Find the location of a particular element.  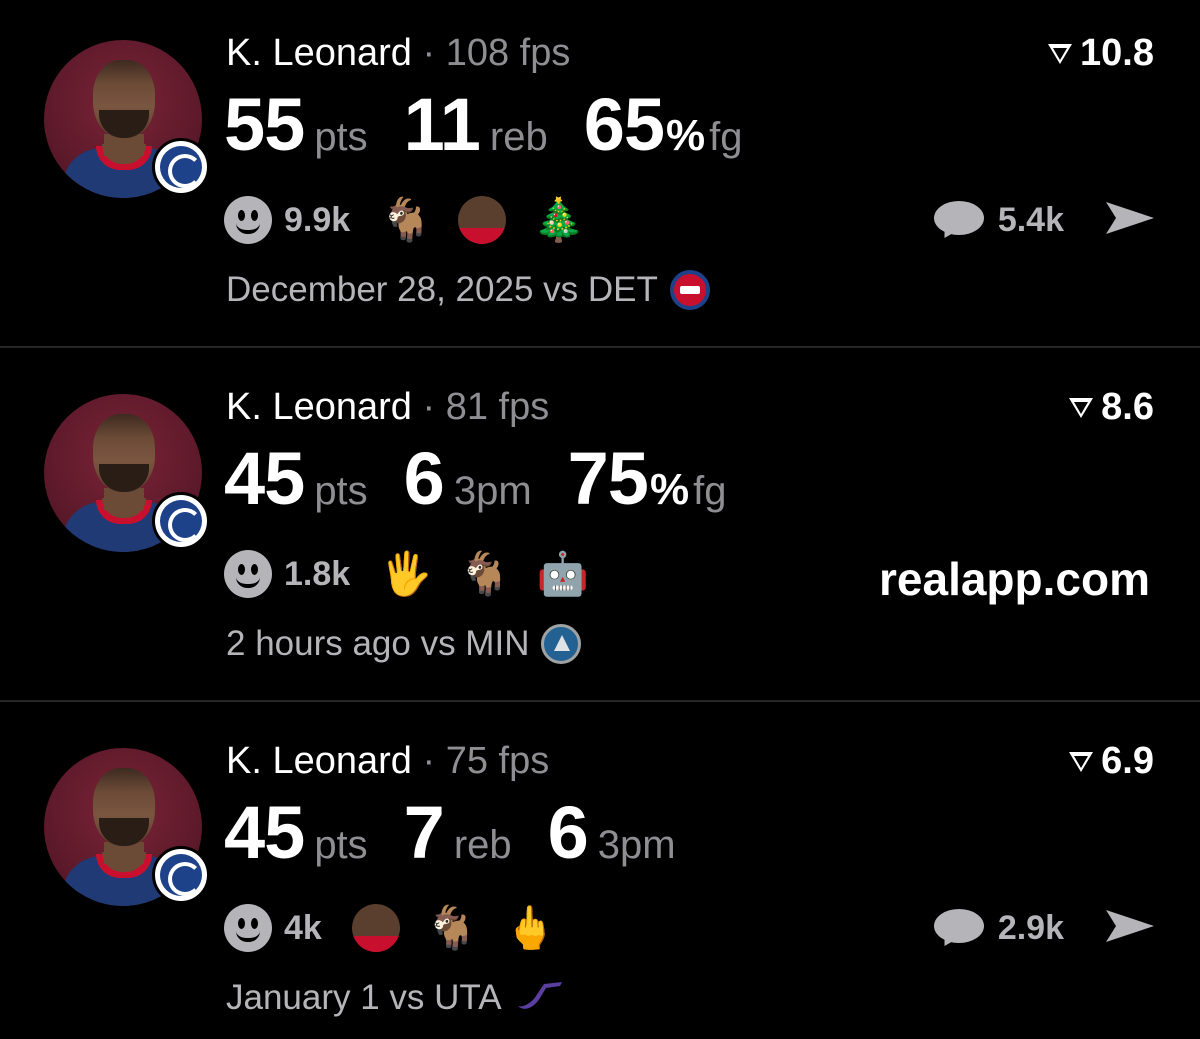

stat-line: 55 pts 11 reb 65% fg is located at coordinates (501, 124).